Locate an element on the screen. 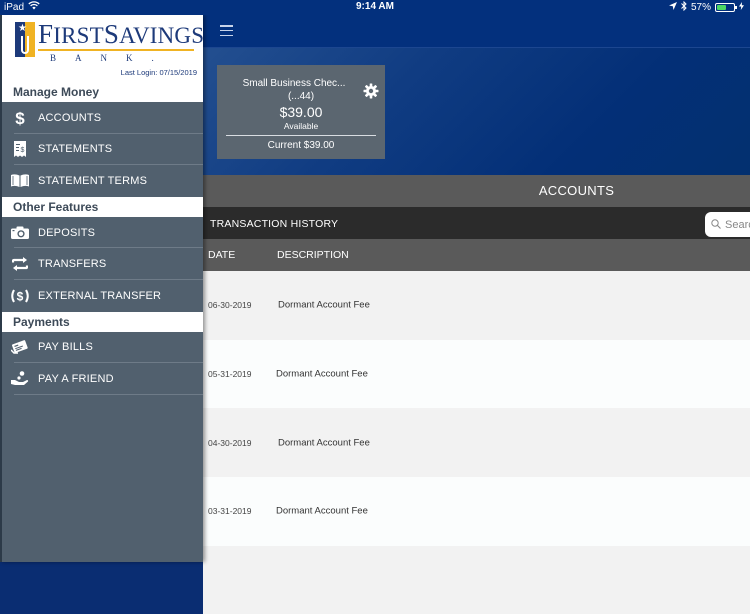 This screenshot has height=614, width=750. sidebar-item-accounts: $ ACCOUNTS is located at coordinates (102, 118).